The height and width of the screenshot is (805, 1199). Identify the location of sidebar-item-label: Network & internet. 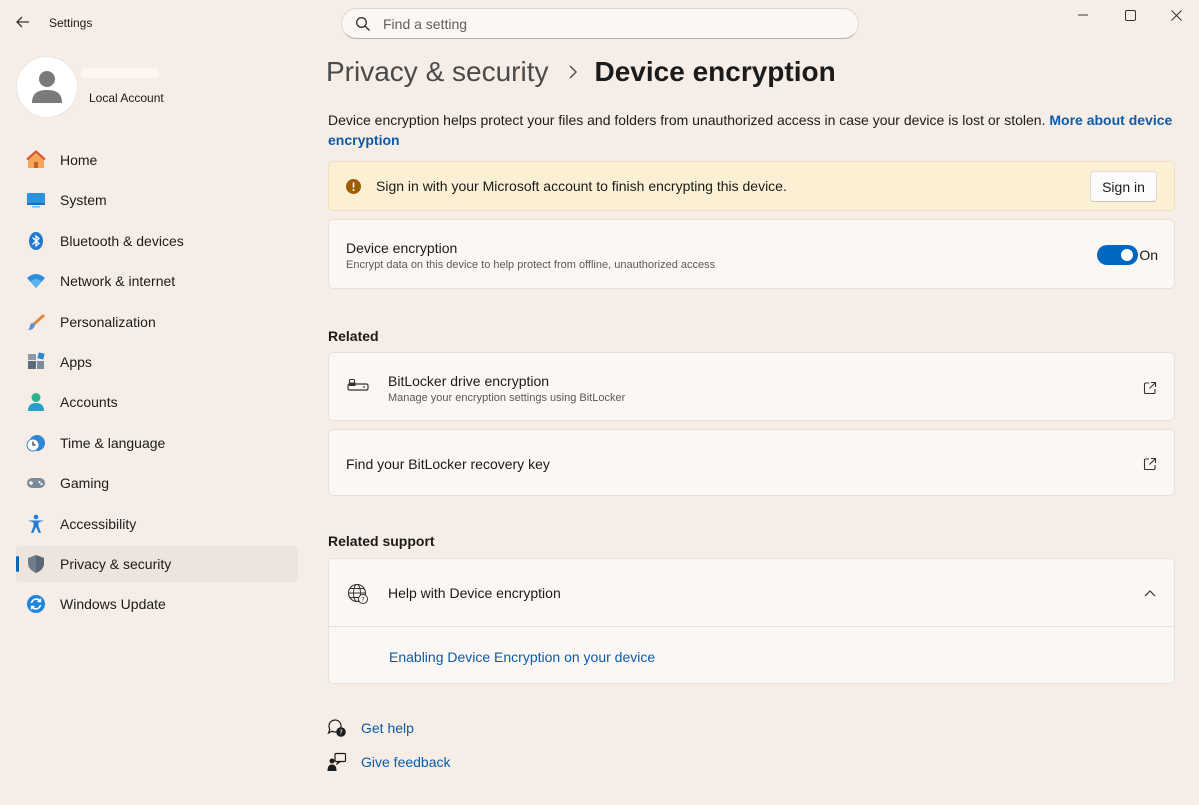
(118, 281).